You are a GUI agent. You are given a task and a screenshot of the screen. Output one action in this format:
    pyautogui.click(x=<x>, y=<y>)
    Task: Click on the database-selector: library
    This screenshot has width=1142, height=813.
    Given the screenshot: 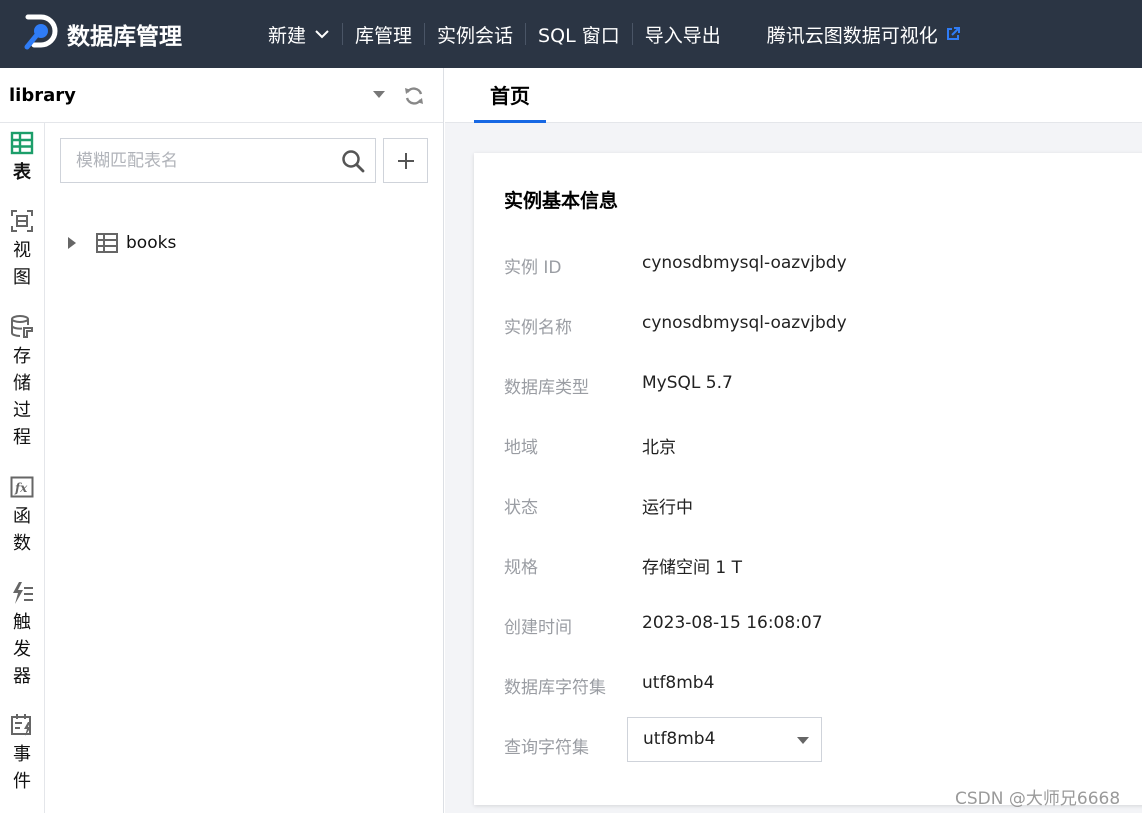 What is the action you would take?
    pyautogui.click(x=221, y=95)
    